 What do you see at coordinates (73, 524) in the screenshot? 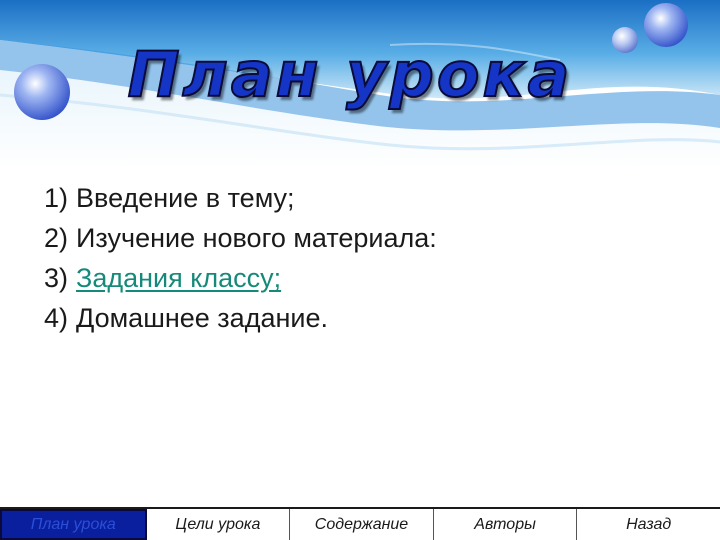
I see `nav-button-lesson-plan: План урока` at bounding box center [73, 524].